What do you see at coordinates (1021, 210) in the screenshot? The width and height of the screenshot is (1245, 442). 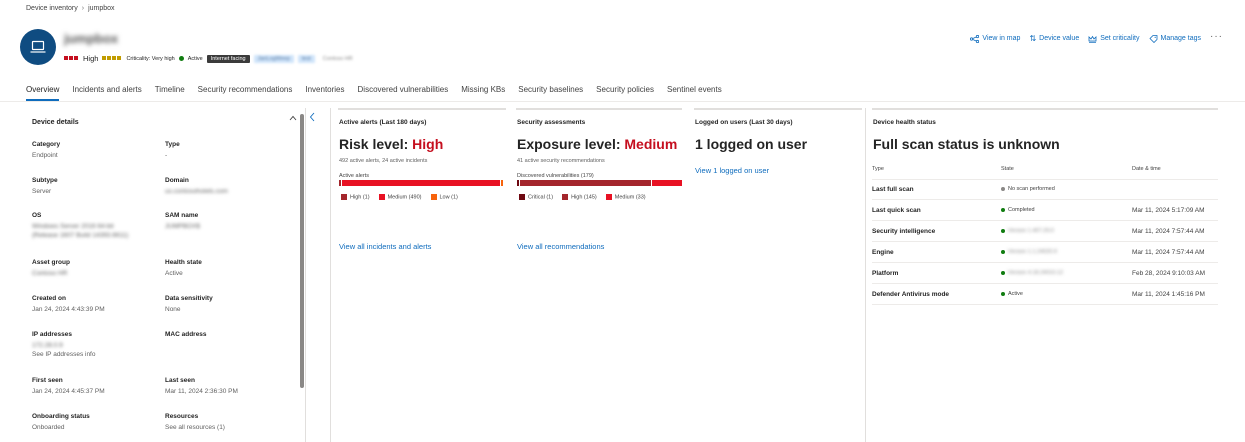 I see `health-state-text: Completed` at bounding box center [1021, 210].